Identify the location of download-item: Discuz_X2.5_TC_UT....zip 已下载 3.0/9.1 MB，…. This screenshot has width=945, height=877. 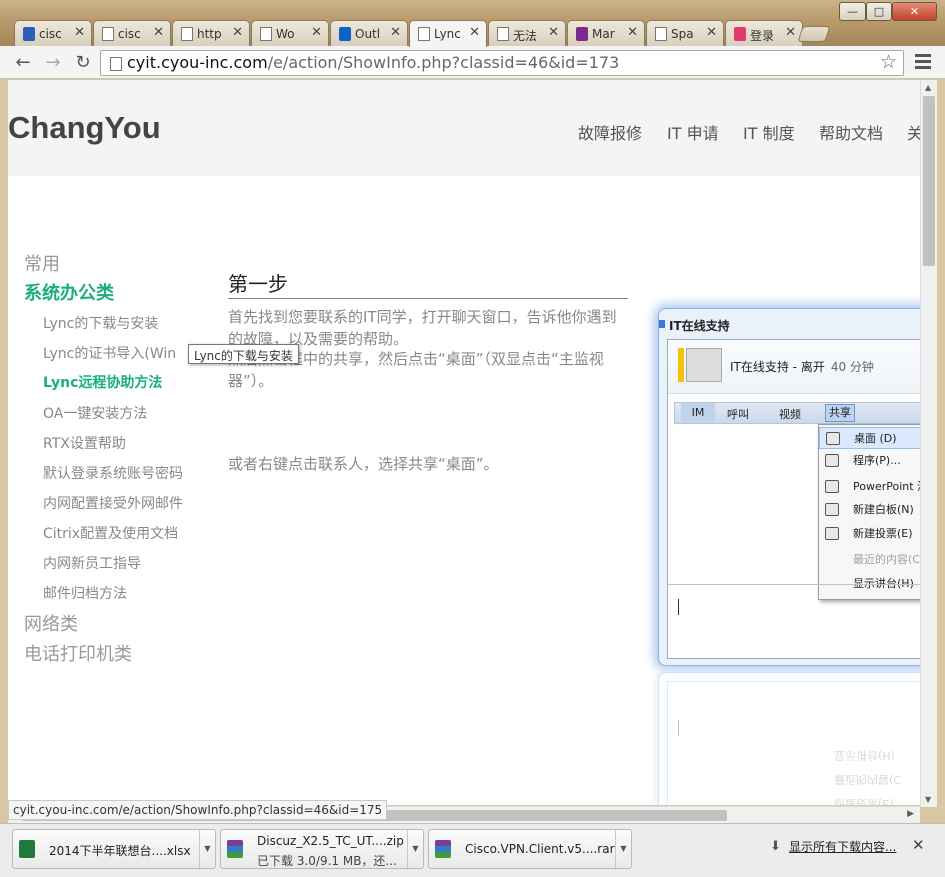
(322, 849).